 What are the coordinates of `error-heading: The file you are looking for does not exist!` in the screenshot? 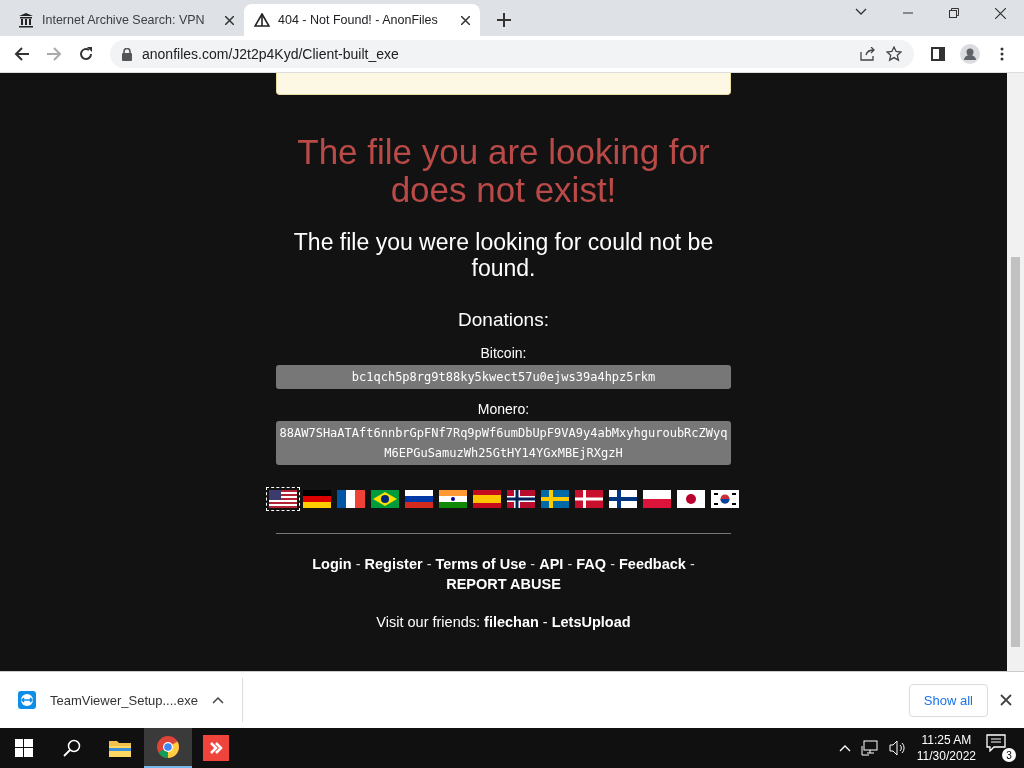 It's located at (503, 171).